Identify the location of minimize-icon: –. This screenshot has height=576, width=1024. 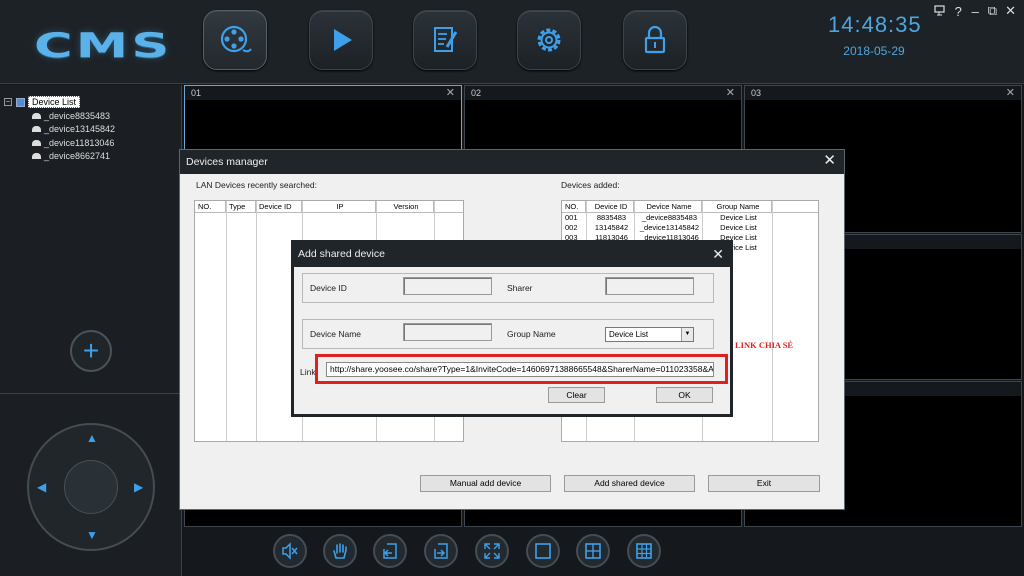
(975, 11).